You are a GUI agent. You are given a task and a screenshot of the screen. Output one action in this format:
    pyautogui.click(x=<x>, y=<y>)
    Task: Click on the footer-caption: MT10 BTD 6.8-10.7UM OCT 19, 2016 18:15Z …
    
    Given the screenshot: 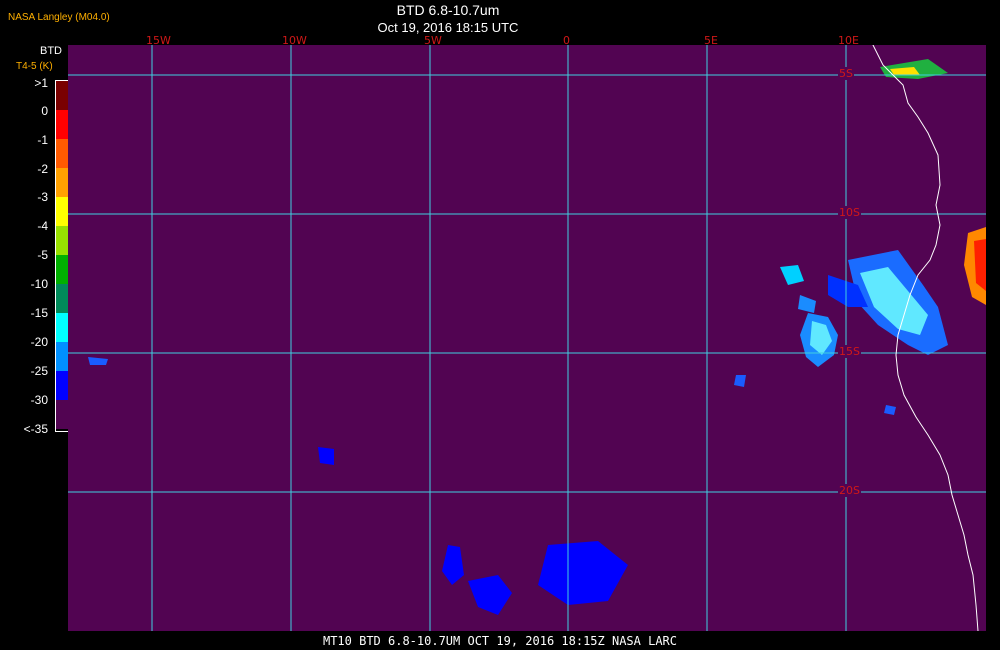 What is the action you would take?
    pyautogui.click(x=499, y=641)
    